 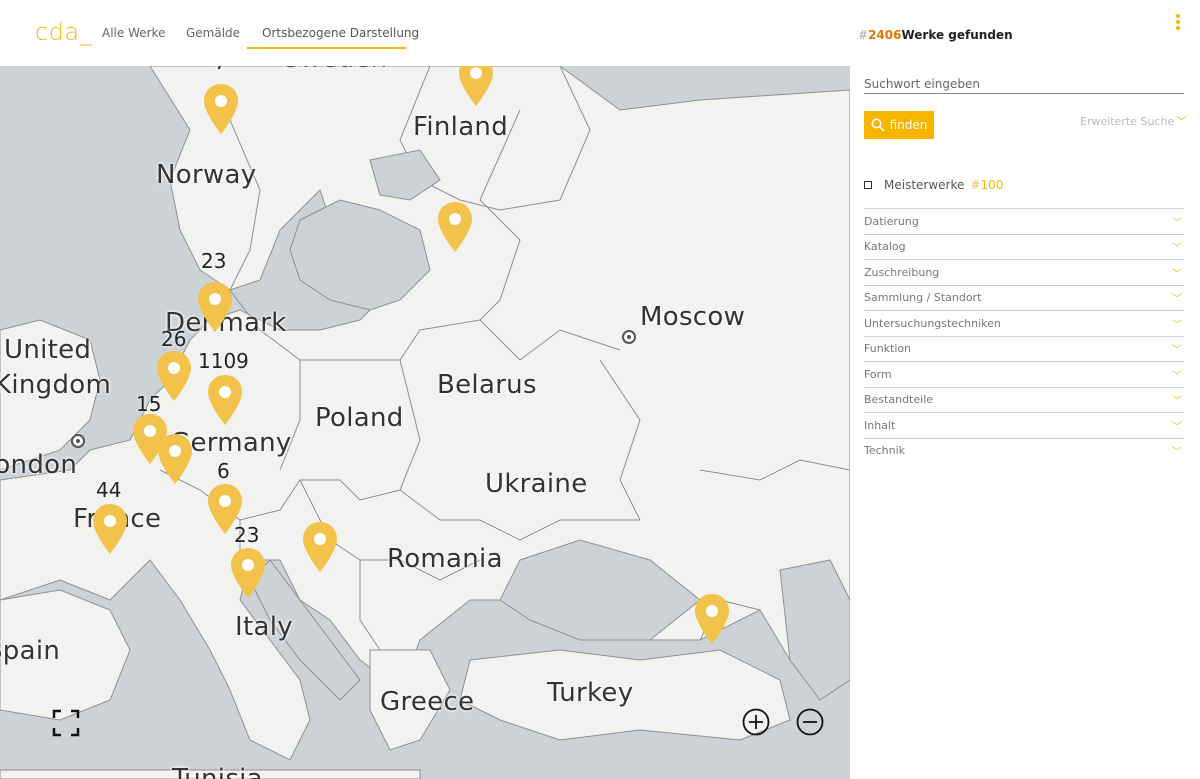 What do you see at coordinates (1024, 221) in the screenshot?
I see `filter-datierung: Datierung ﹀` at bounding box center [1024, 221].